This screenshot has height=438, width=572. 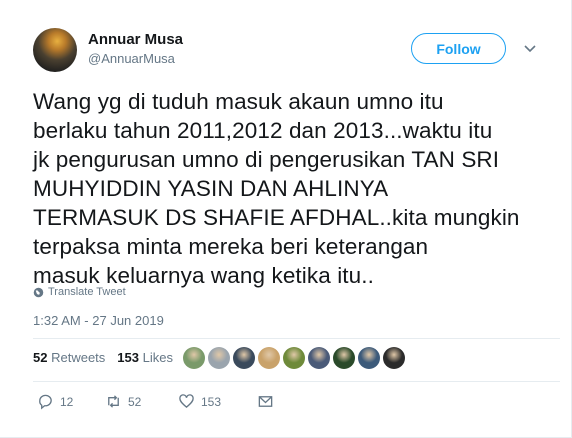 What do you see at coordinates (211, 401) in the screenshot?
I see `like-count: 153` at bounding box center [211, 401].